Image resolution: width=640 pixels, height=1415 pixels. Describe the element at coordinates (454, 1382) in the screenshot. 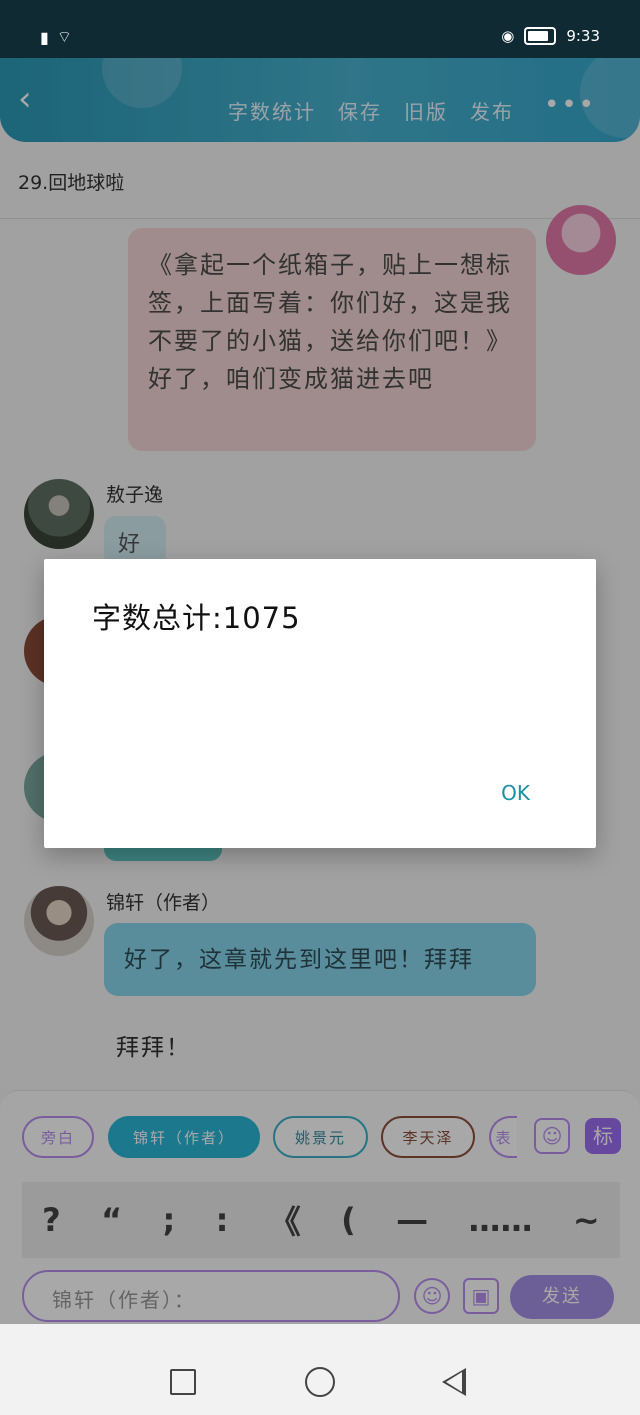

I see `back-triangle-icon` at that location.